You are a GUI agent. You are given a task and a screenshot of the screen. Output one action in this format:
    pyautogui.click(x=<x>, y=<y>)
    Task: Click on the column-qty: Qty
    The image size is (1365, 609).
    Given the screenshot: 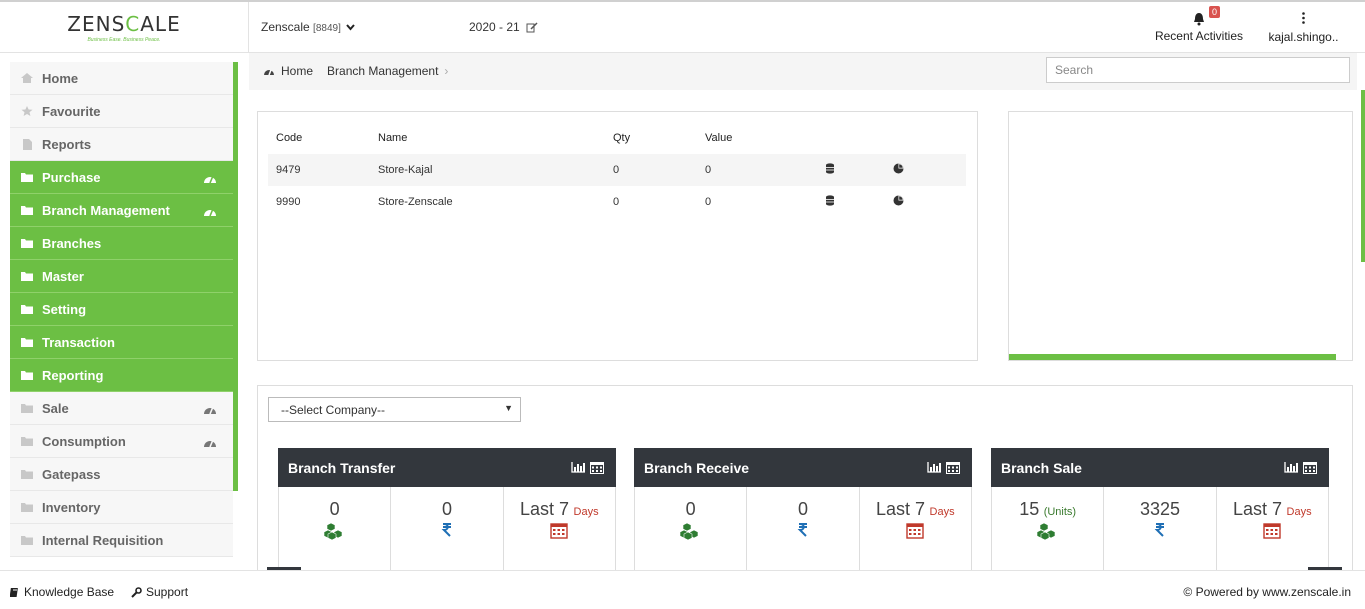 What is the action you would take?
    pyautogui.click(x=622, y=138)
    